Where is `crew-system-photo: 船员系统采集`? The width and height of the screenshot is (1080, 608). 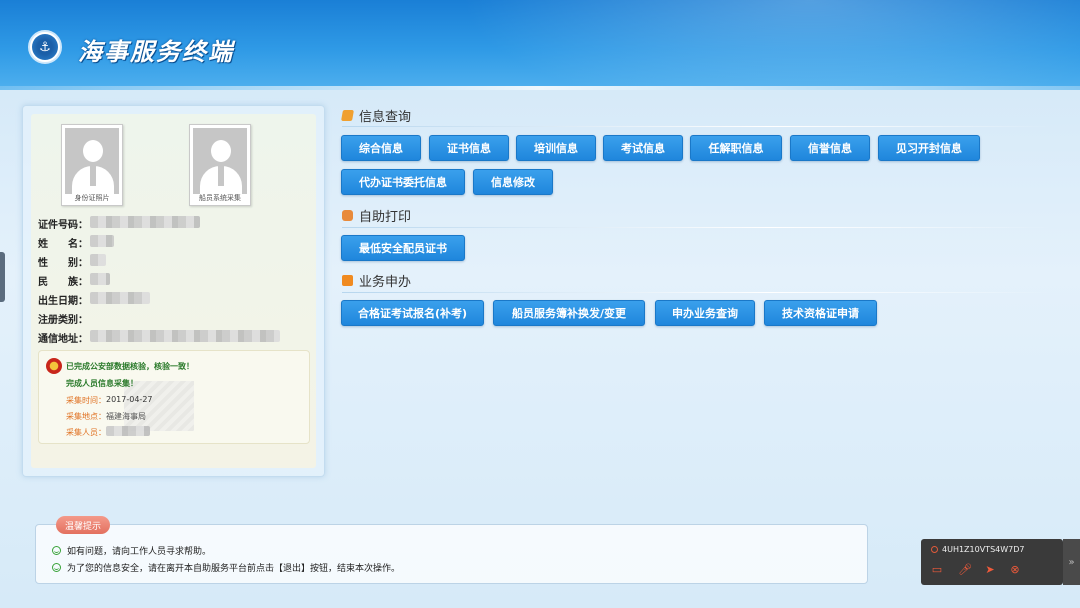 crew-system-photo: 船员系统采集 is located at coordinates (220, 165).